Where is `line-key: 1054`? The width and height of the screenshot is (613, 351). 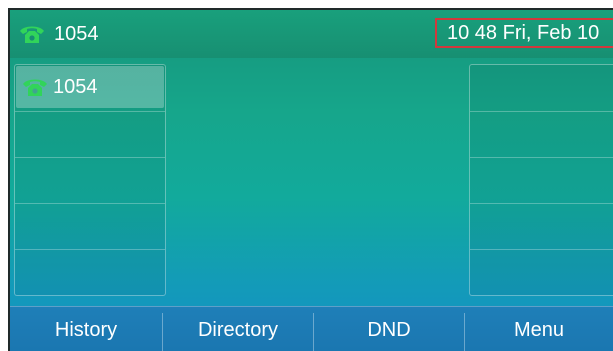 line-key: 1054 is located at coordinates (90, 88).